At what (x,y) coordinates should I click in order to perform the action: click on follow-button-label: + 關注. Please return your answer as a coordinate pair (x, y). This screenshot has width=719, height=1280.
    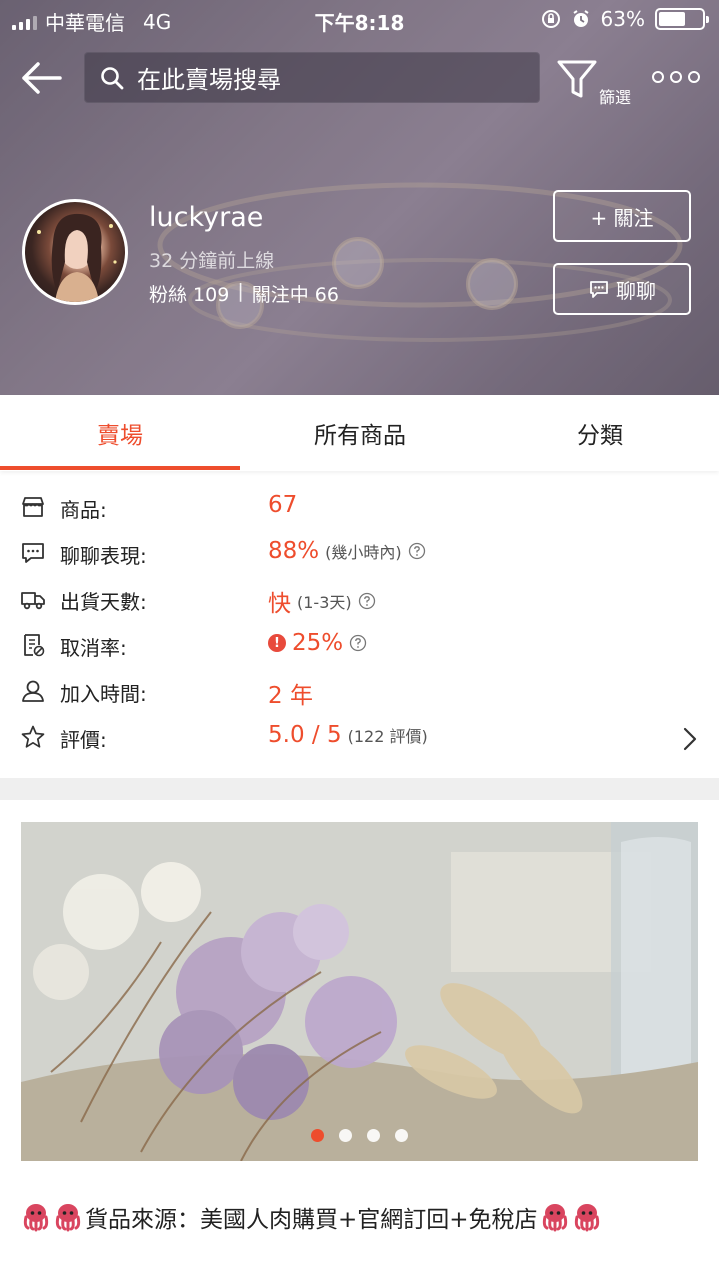
    Looking at the image, I should click on (622, 217).